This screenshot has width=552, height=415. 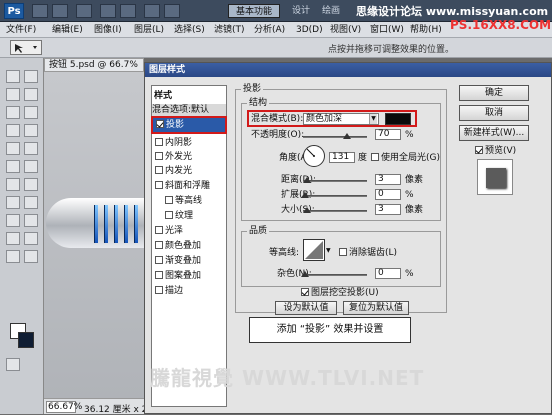 I want to click on history-brush-tool-icon, so click(x=31, y=148).